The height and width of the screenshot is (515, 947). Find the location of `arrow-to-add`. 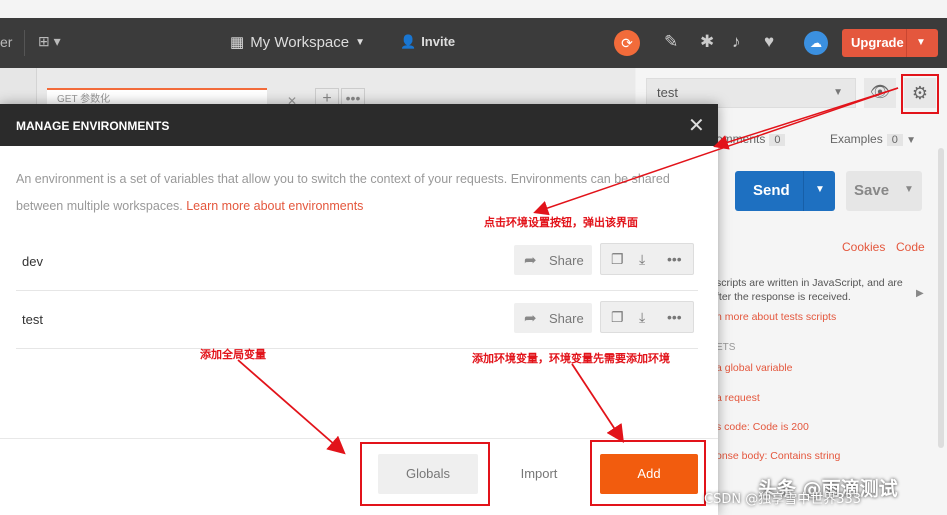

arrow-to-add is located at coordinates (597, 403).